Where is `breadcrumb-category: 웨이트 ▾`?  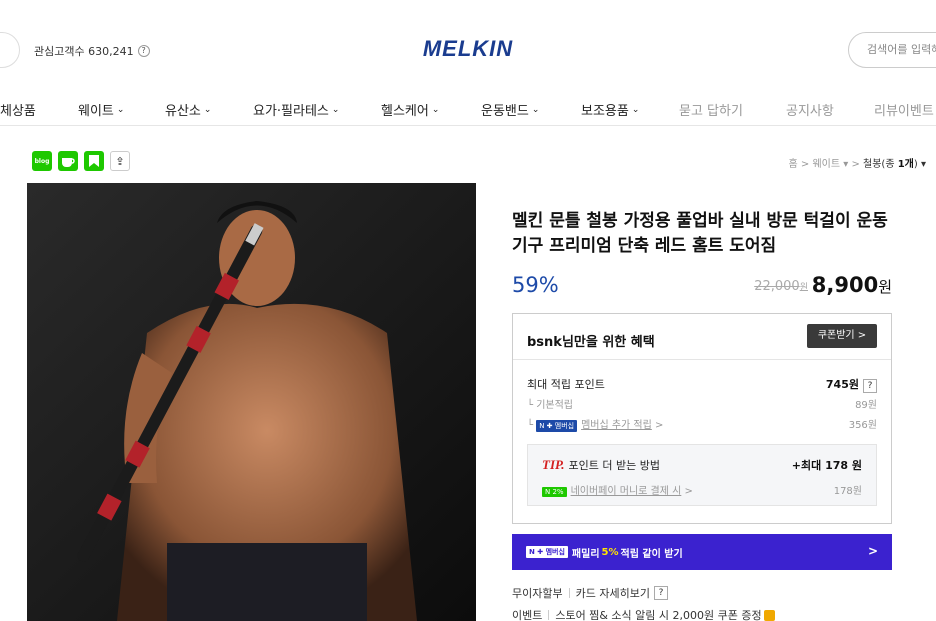 breadcrumb-category: 웨이트 ▾ is located at coordinates (830, 164).